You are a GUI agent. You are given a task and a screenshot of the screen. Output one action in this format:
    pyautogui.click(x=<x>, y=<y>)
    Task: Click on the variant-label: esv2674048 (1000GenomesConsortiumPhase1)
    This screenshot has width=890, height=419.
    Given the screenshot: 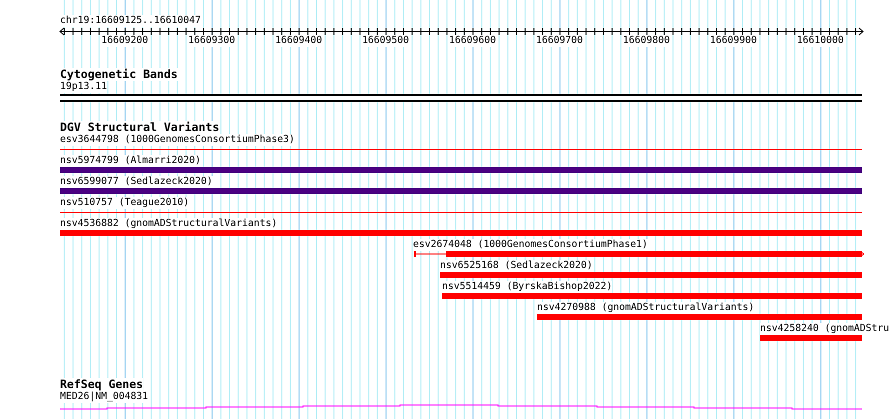 What is the action you would take?
    pyautogui.click(x=530, y=245)
    